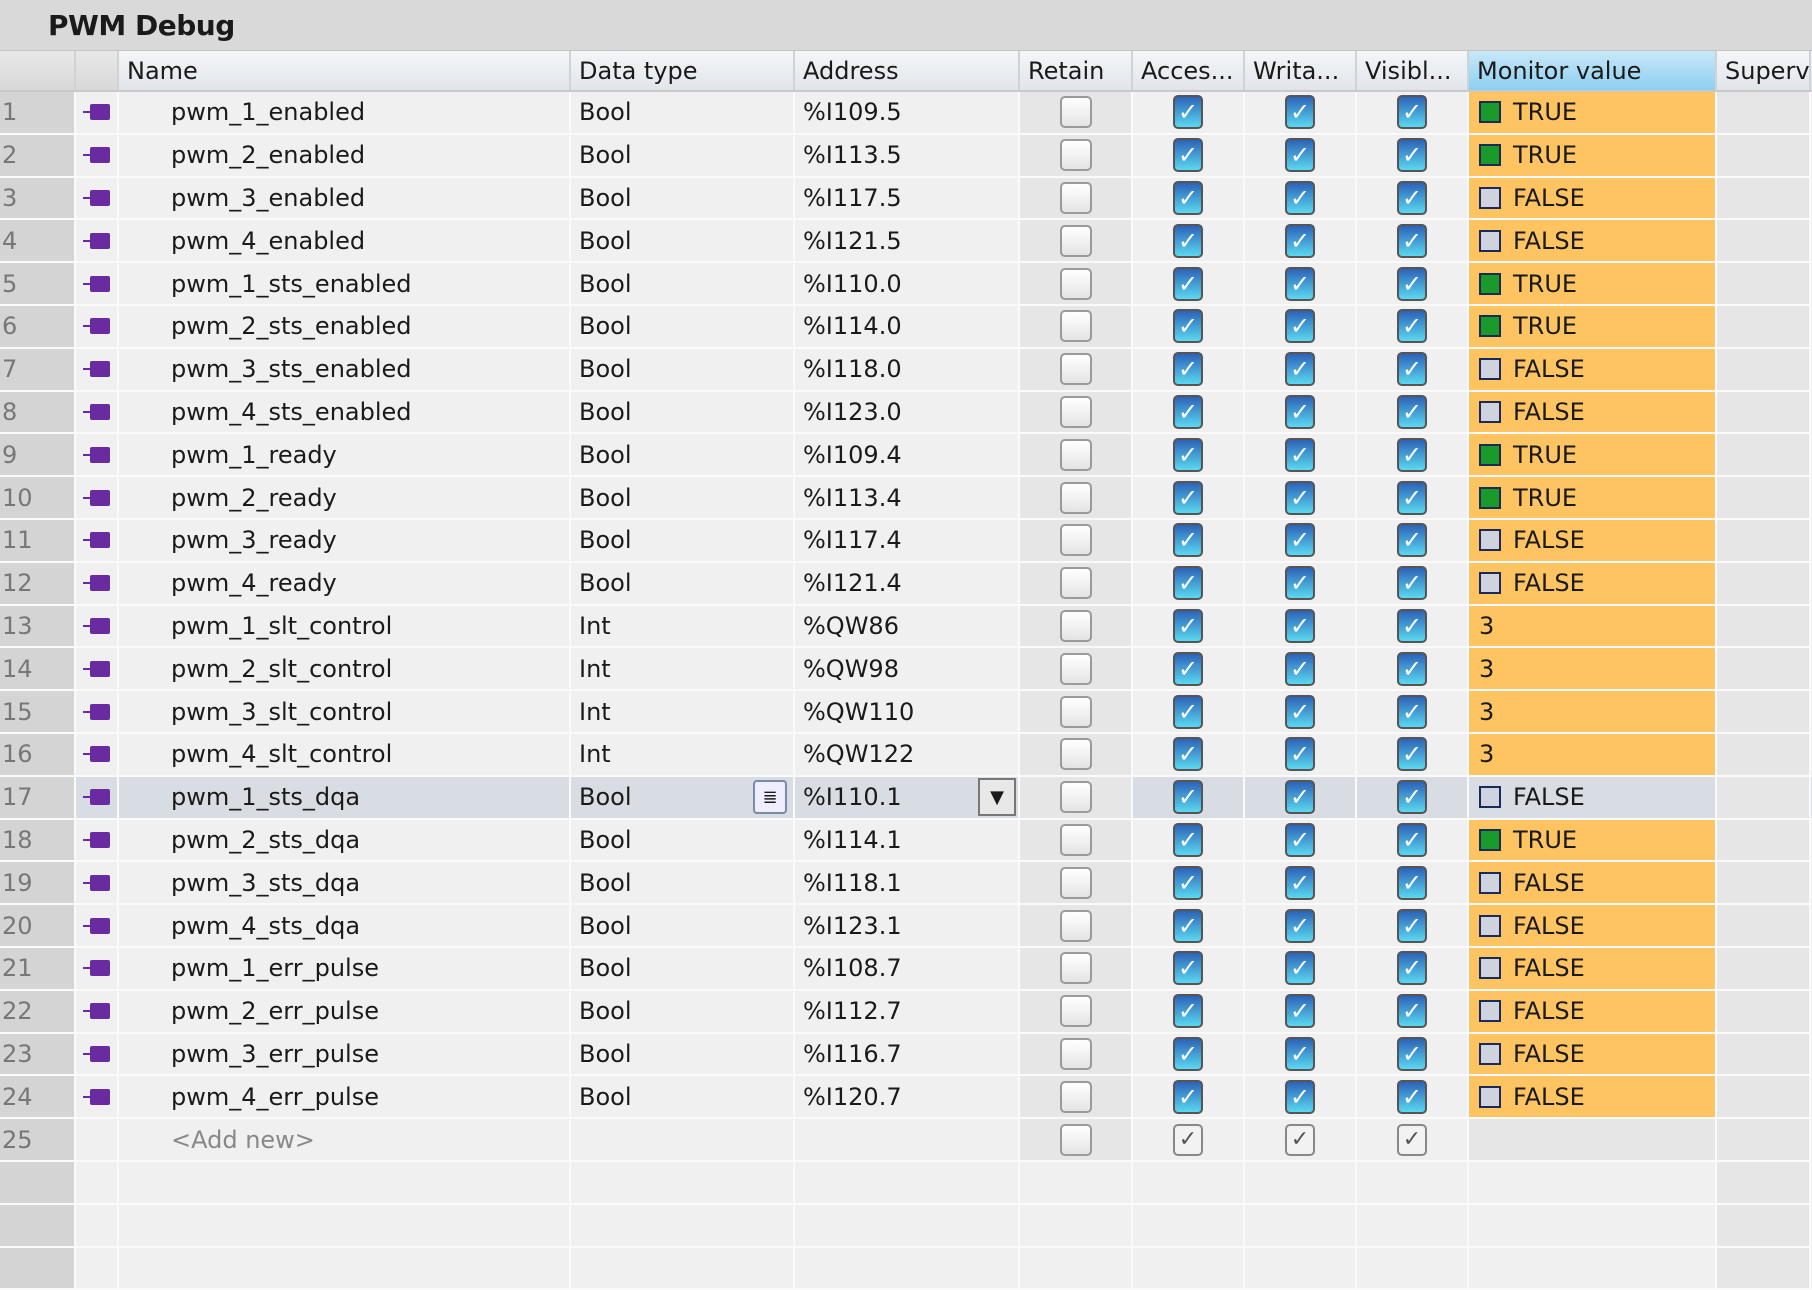 This screenshot has width=1812, height=1290. What do you see at coordinates (906, 498) in the screenshot?
I see `table-row: 10 pwm_2_ready Bool %I113.4 ✓ ✓ ✓ TRUE` at bounding box center [906, 498].